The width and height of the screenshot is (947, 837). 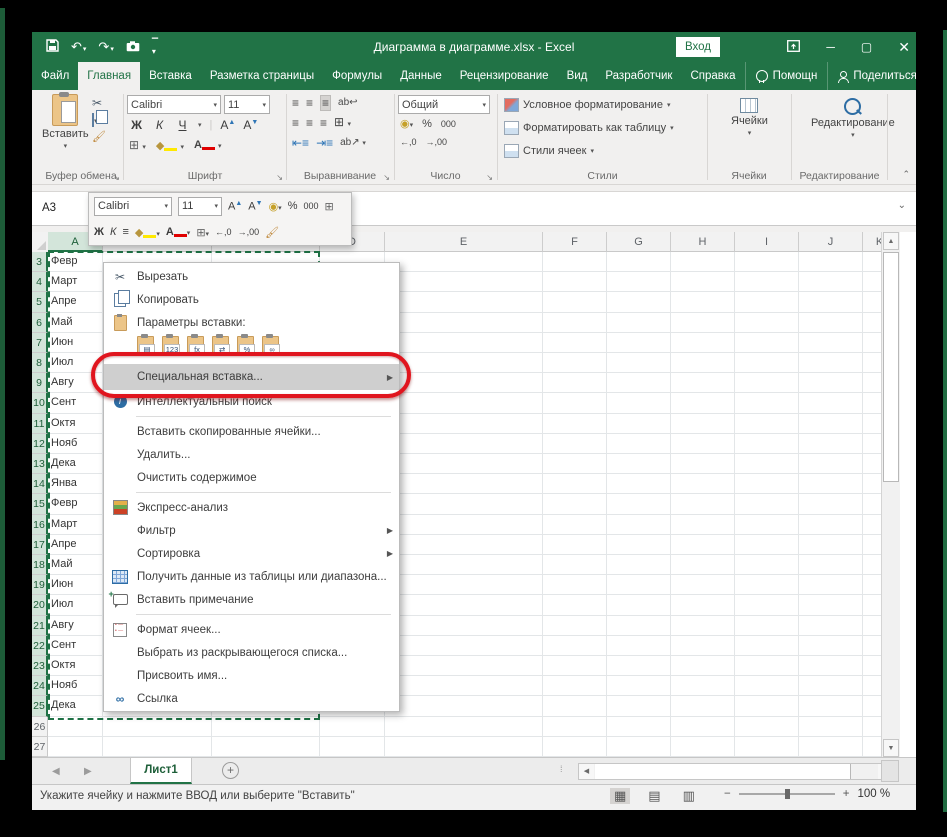 I want to click on menu-item-очистить-содержимое: Очистить содержимое, so click(x=251, y=477).